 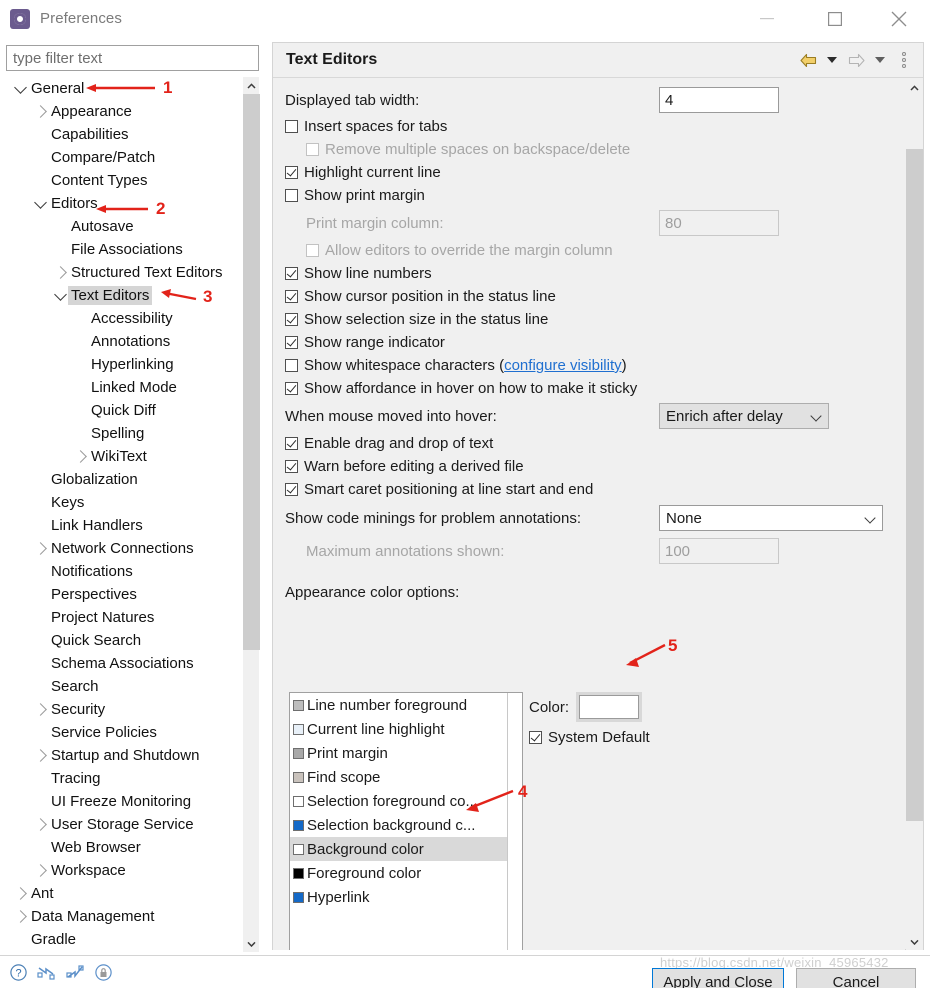 What do you see at coordinates (880, 60) in the screenshot?
I see `forward-history-dropdown` at bounding box center [880, 60].